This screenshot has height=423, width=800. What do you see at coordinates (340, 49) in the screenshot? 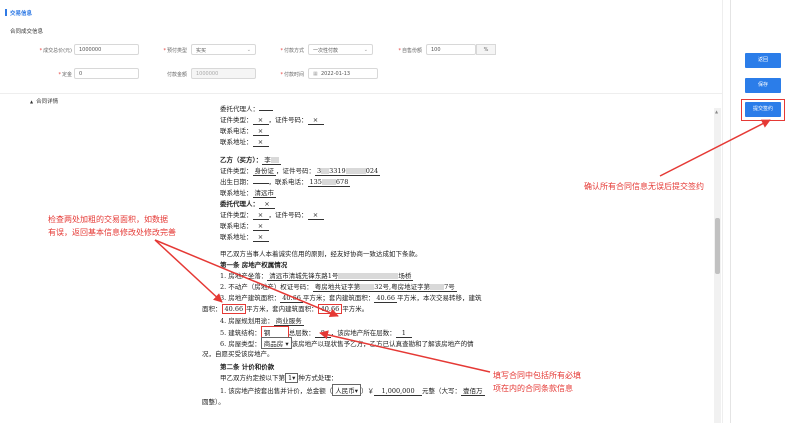
I see `pay-method-select: 一次性付款 ⌄` at bounding box center [340, 49].